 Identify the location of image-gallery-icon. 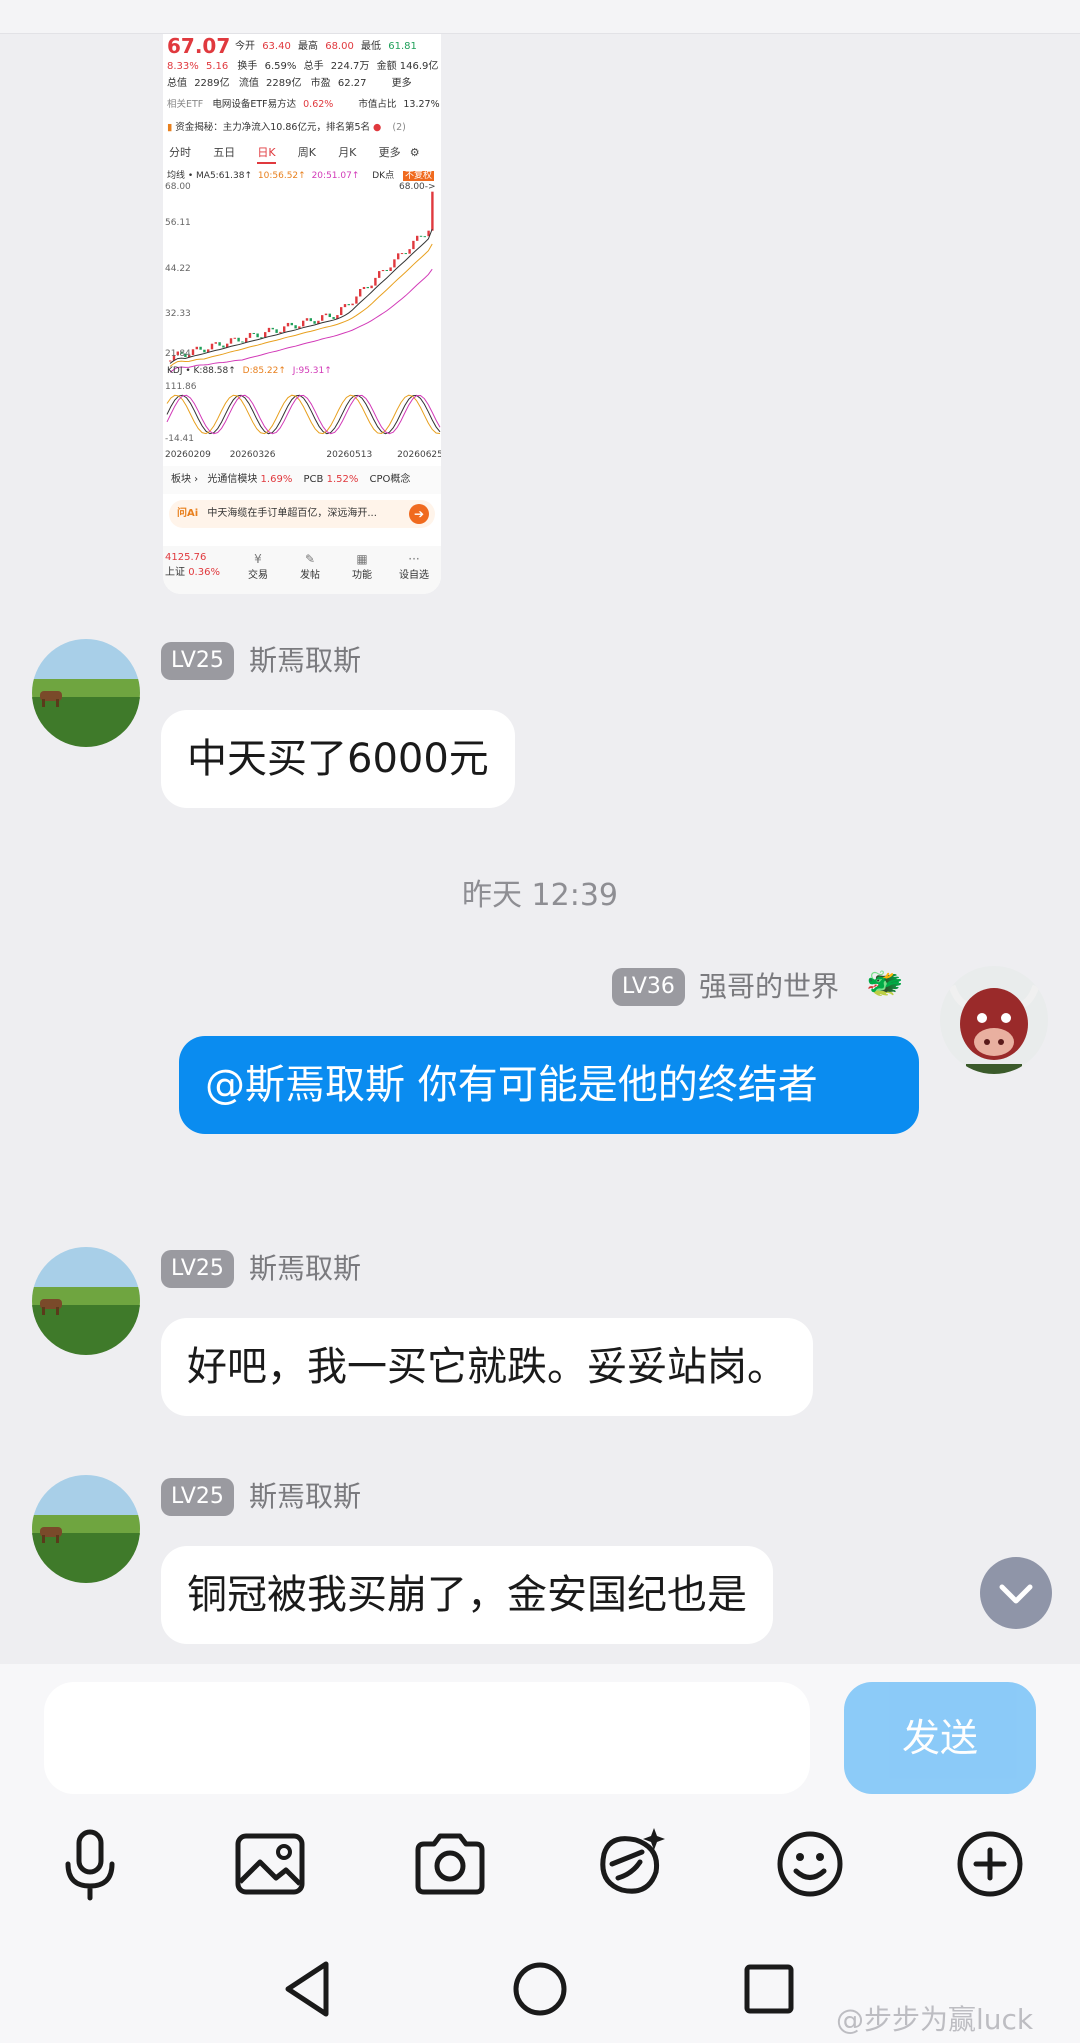
(270, 1864).